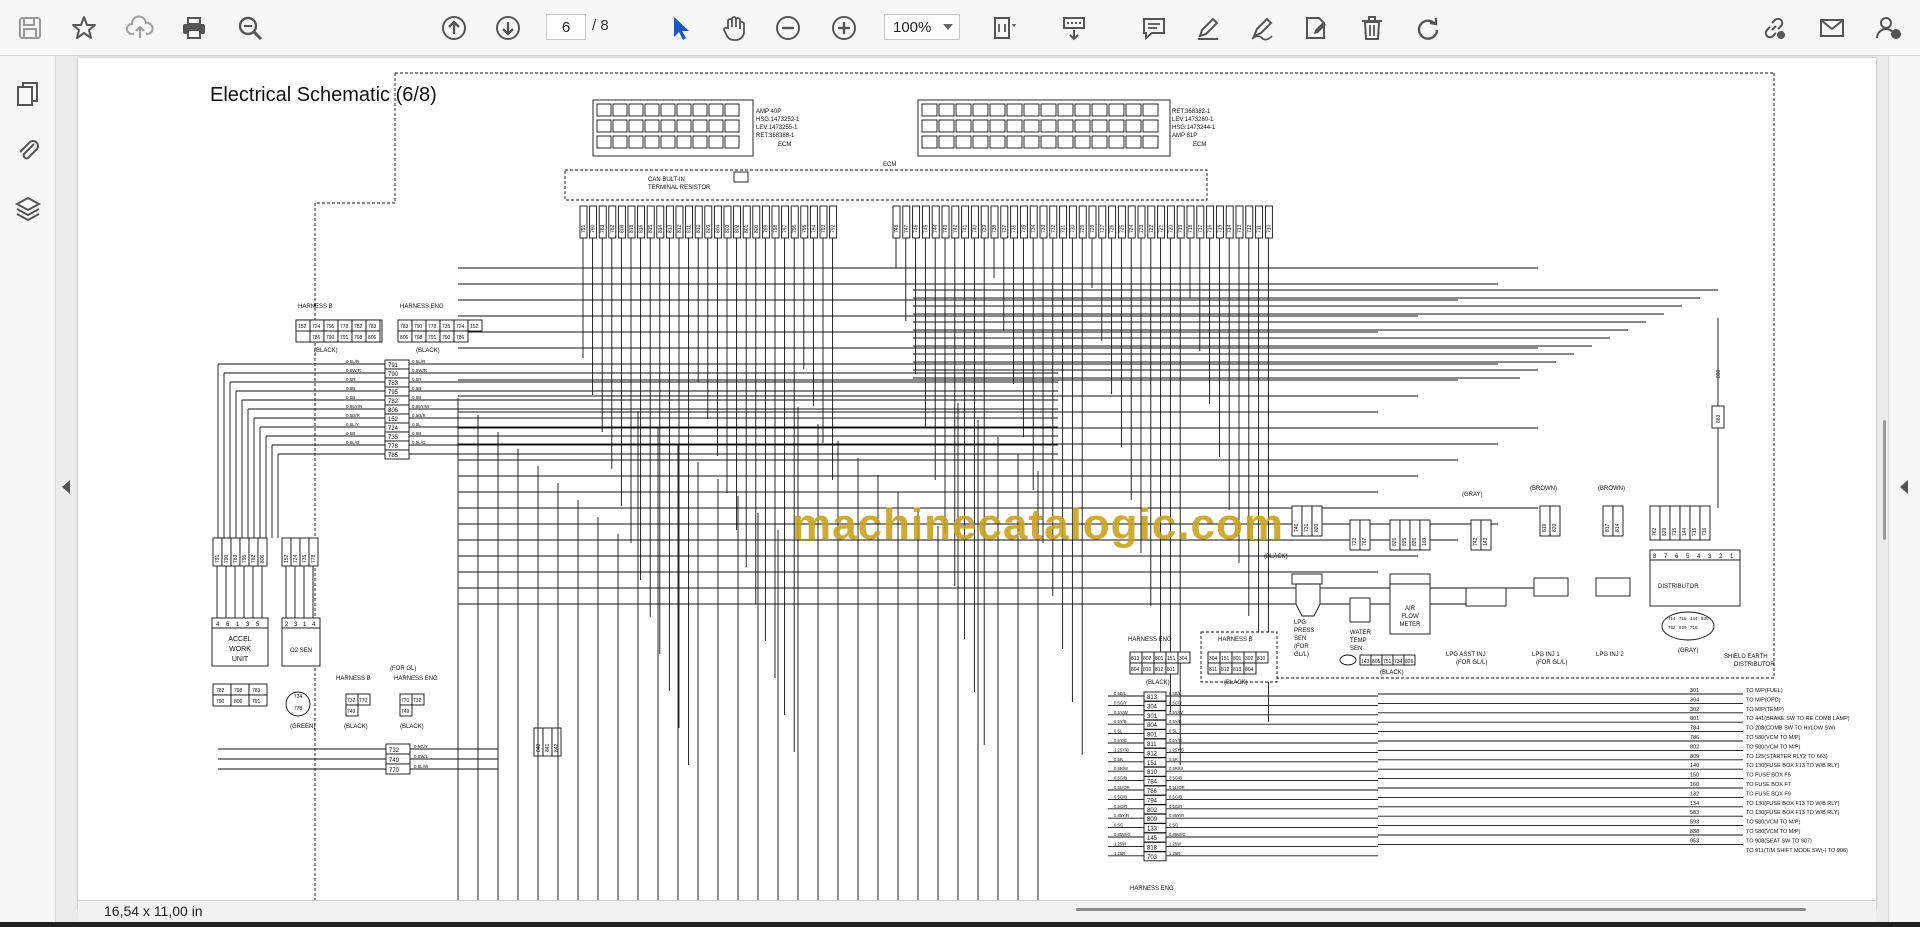 Image resolution: width=1920 pixels, height=927 pixels. I want to click on inj1-label: LPG INJ 1, so click(1546, 655).